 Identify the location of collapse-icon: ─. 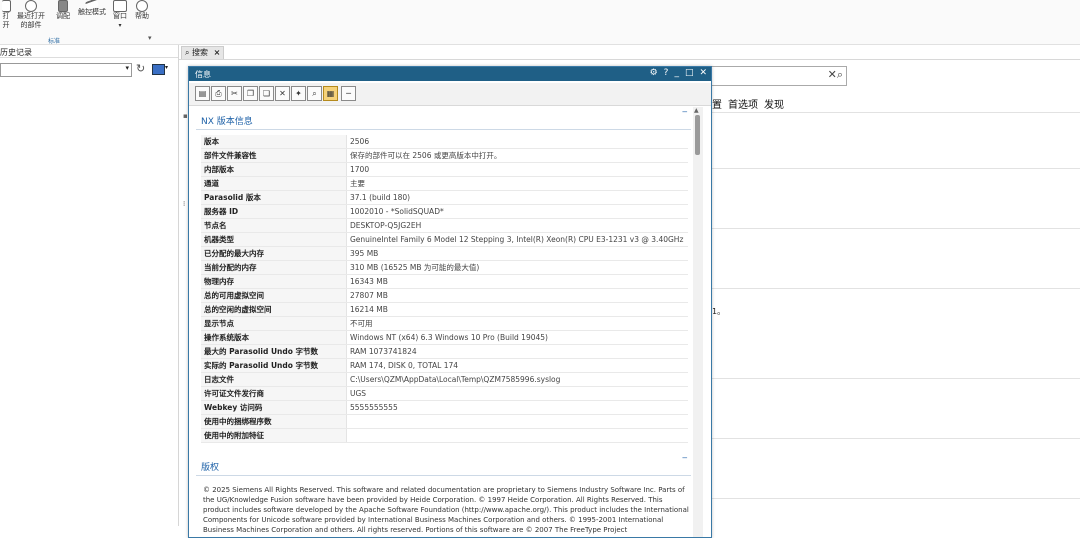
(348, 93).